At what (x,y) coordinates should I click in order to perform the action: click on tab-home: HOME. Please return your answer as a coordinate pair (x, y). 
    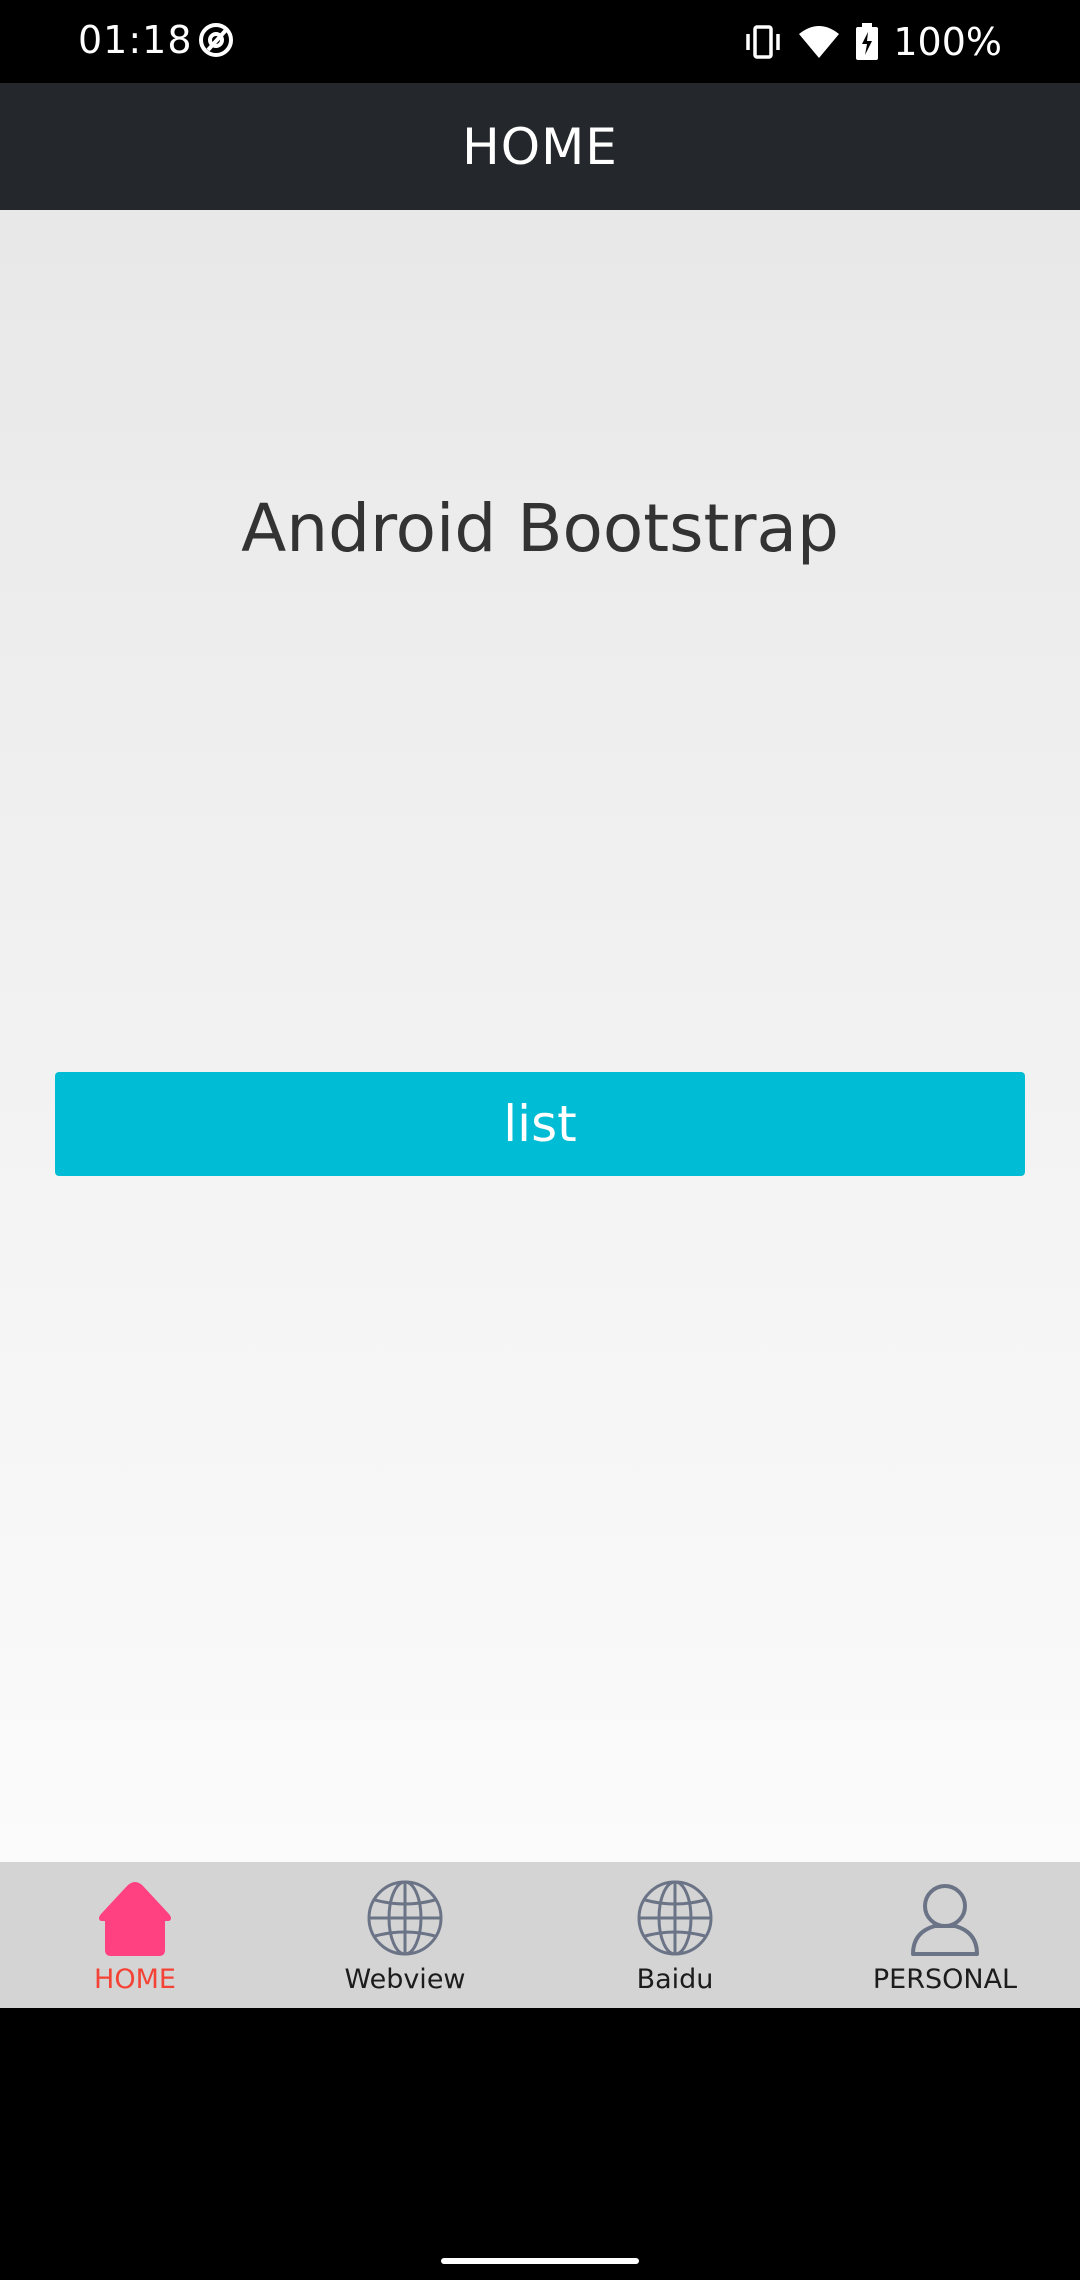
    Looking at the image, I should click on (135, 1935).